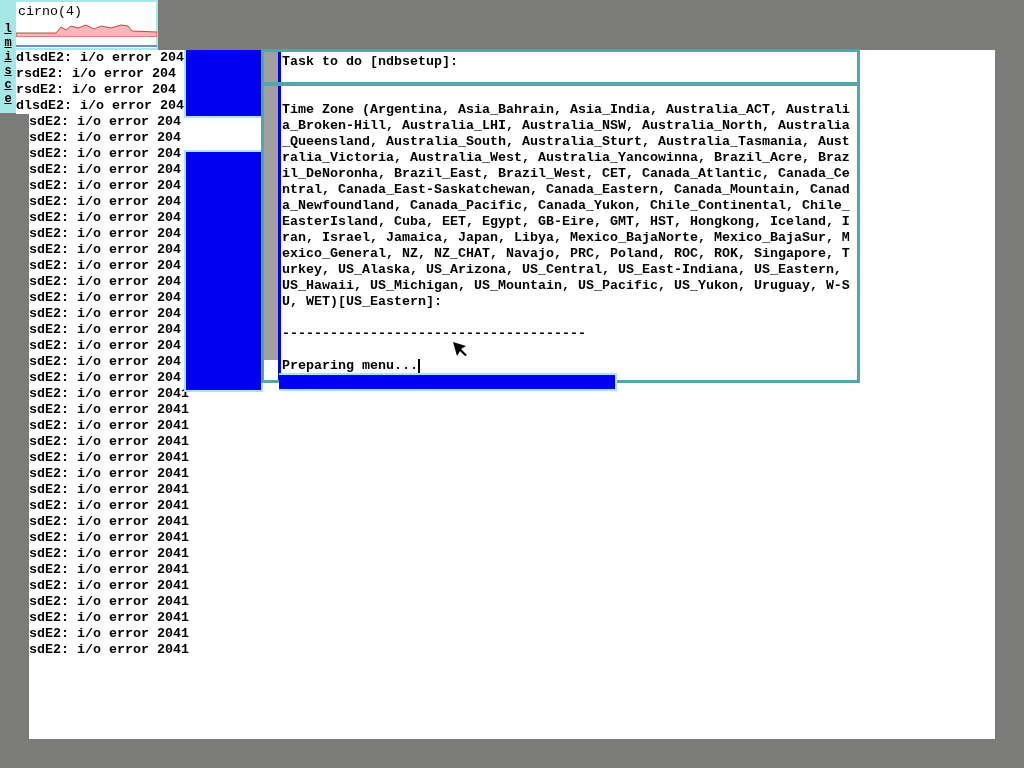 Image resolution: width=1024 pixels, height=768 pixels. What do you see at coordinates (566, 190) in the screenshot?
I see `prompt-line: ntral, Canada_East-Saskatchewan, Canada_Eastern, Canada_Mountain, Canad` at bounding box center [566, 190].